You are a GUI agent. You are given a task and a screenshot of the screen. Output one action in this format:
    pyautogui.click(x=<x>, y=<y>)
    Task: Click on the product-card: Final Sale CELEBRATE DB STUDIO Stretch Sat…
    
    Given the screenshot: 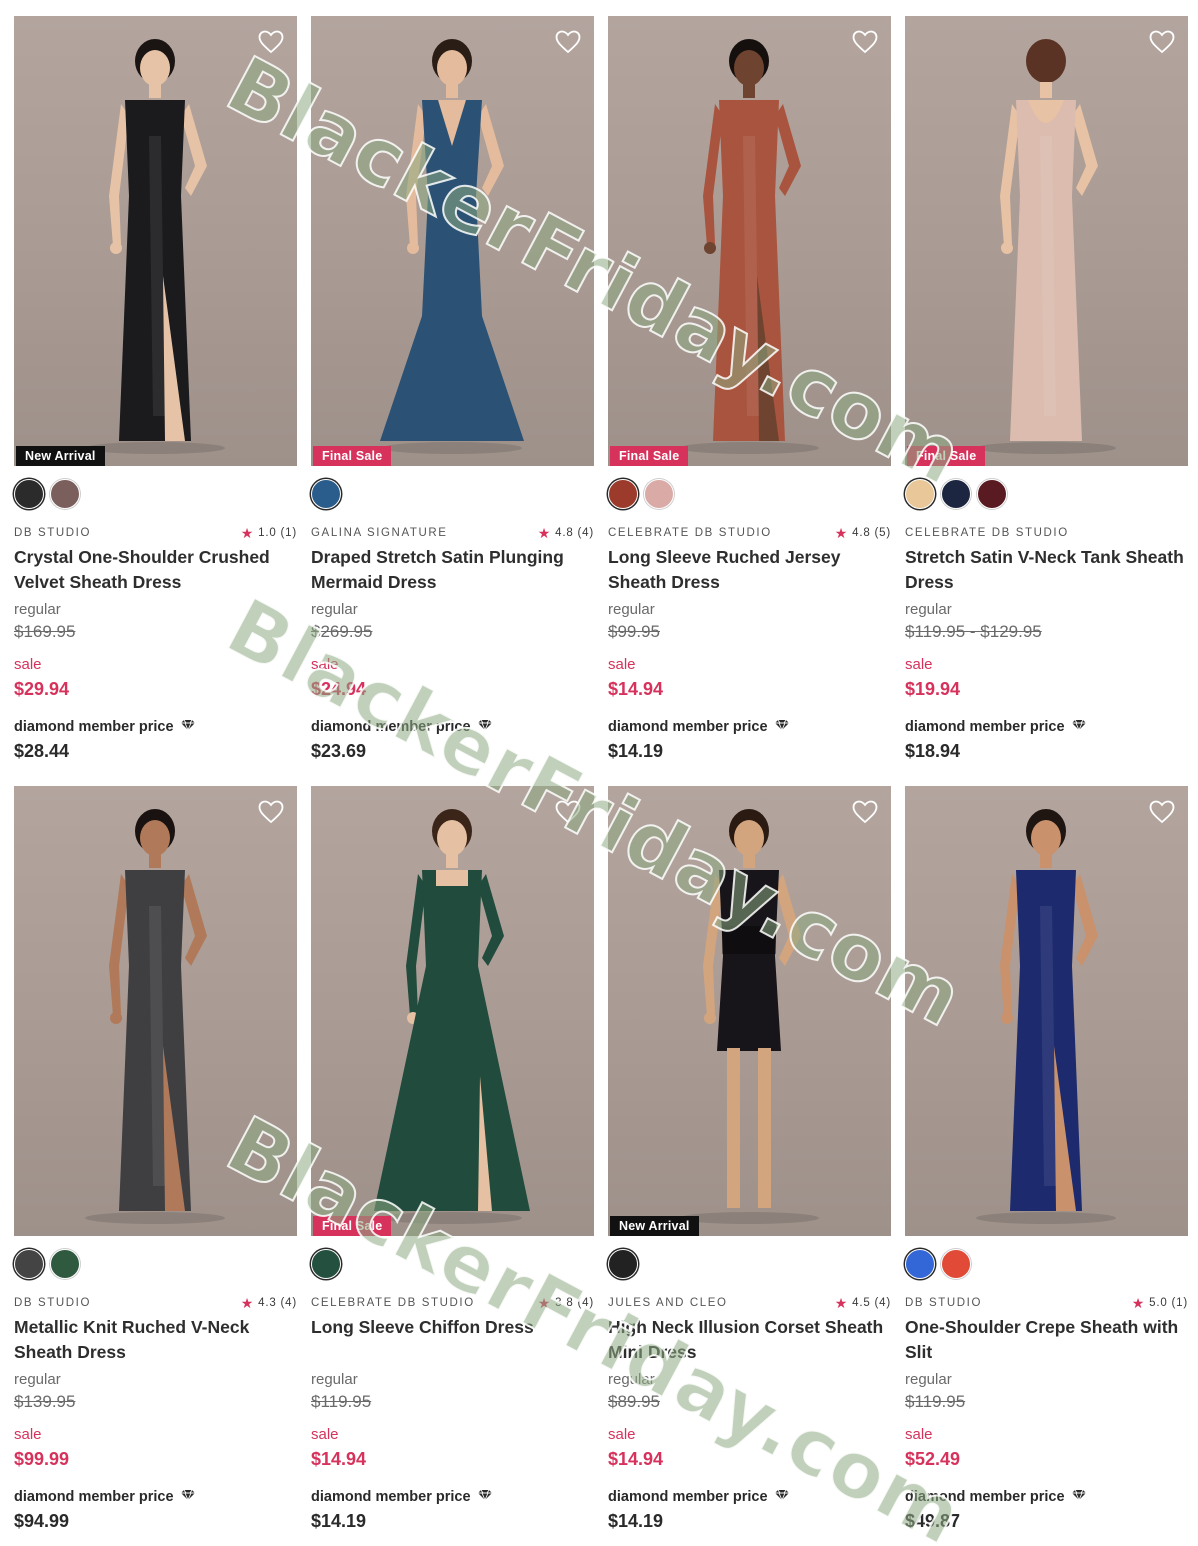 What is the action you would take?
    pyautogui.click(x=1046, y=401)
    